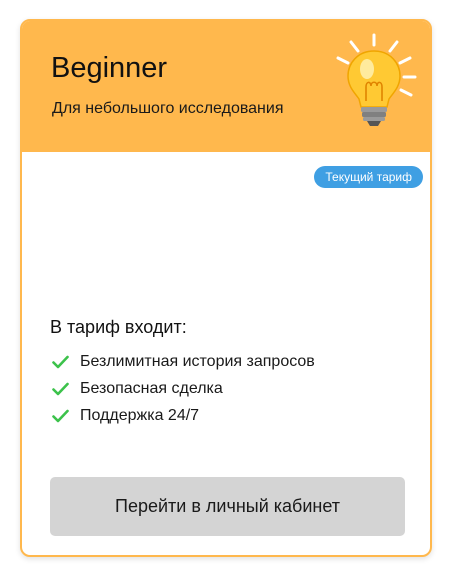  What do you see at coordinates (109, 68) in the screenshot?
I see `plan-title: Beginner` at bounding box center [109, 68].